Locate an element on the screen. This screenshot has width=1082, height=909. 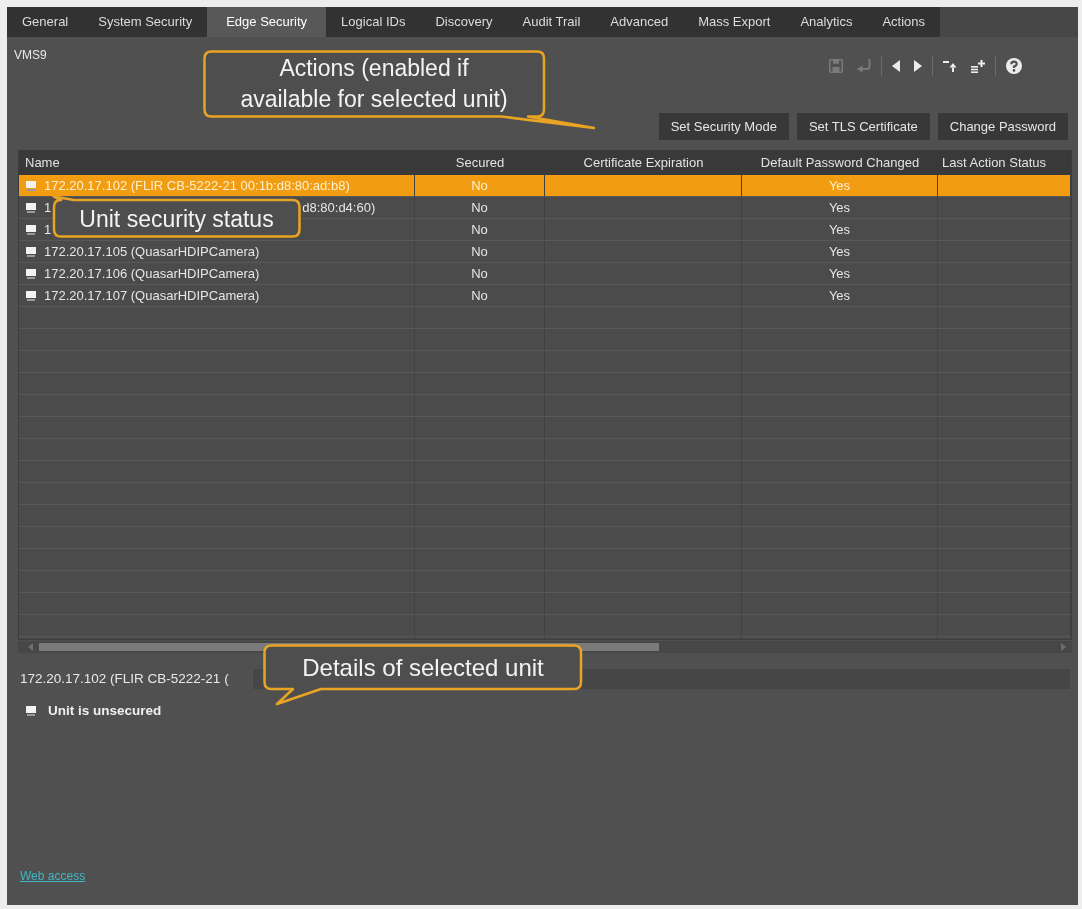
table-row: 172.20.17.107 (QuasarHDIPCamera) No Yes is located at coordinates (545, 296).